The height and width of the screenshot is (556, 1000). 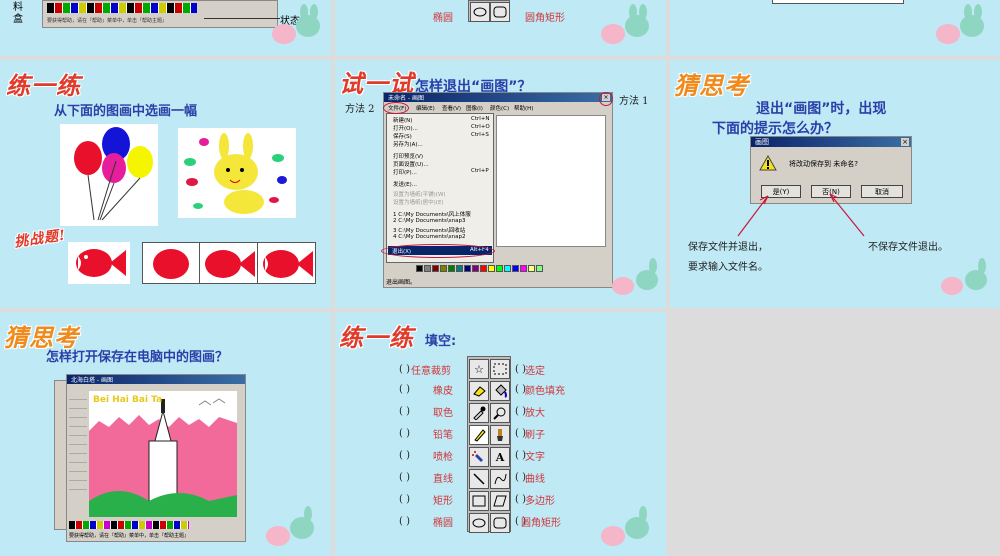 What do you see at coordinates (480, 135) in the screenshot?
I see `file-menu-shortcut: Ctrl+S` at bounding box center [480, 135].